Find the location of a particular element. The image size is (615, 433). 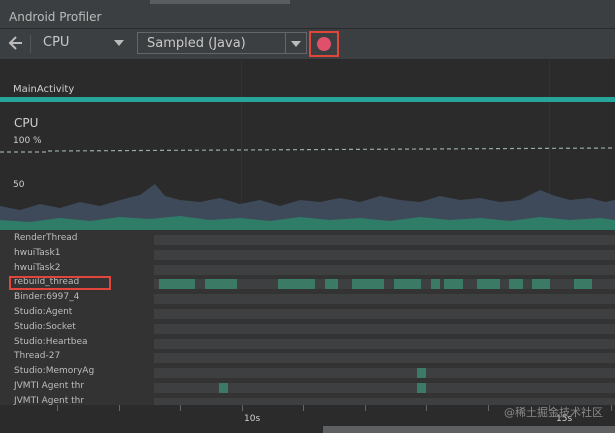

thread-row: Studio:Socket is located at coordinates (307, 328).